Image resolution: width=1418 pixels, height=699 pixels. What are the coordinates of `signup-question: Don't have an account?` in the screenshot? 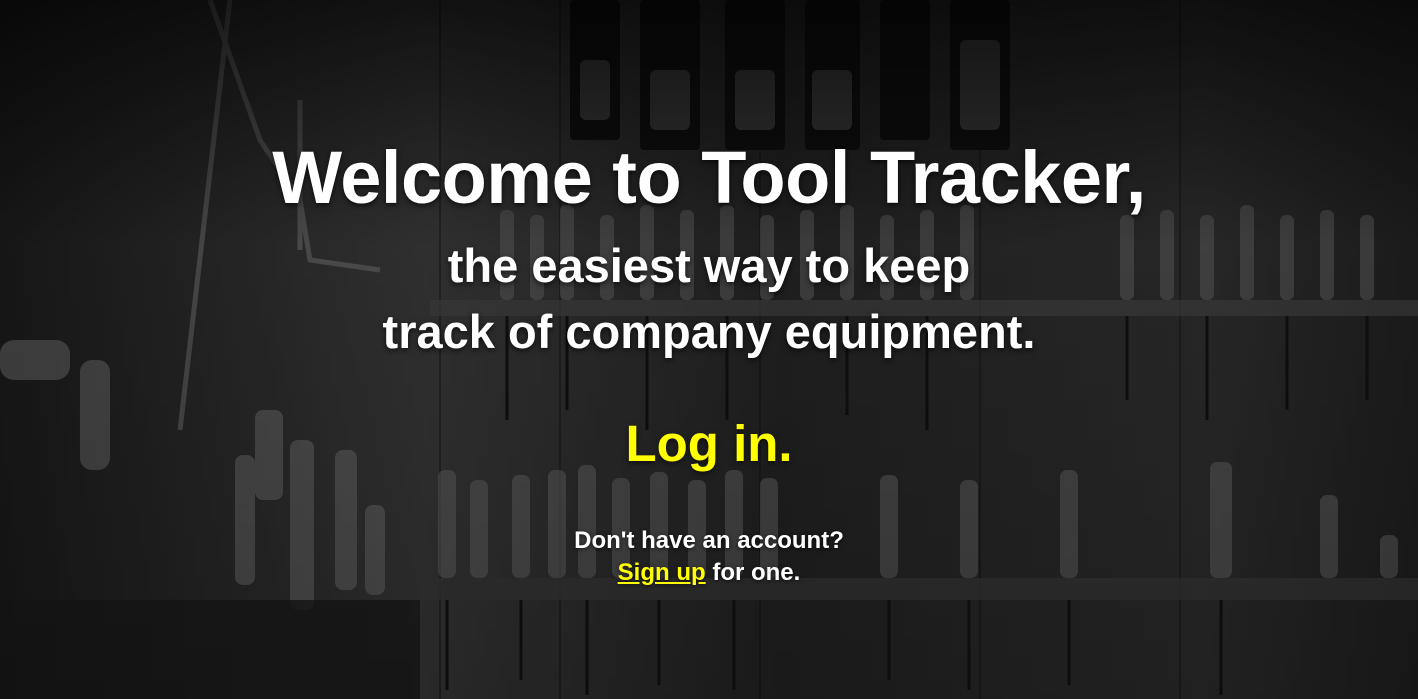 It's located at (709, 540).